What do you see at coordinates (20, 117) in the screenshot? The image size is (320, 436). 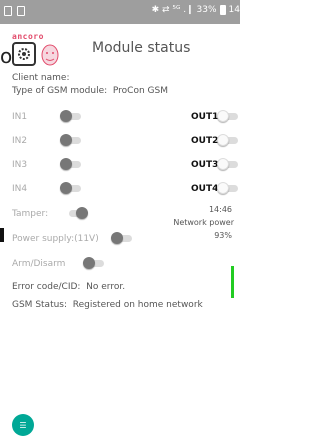 I see `in1-label: IN1` at bounding box center [20, 117].